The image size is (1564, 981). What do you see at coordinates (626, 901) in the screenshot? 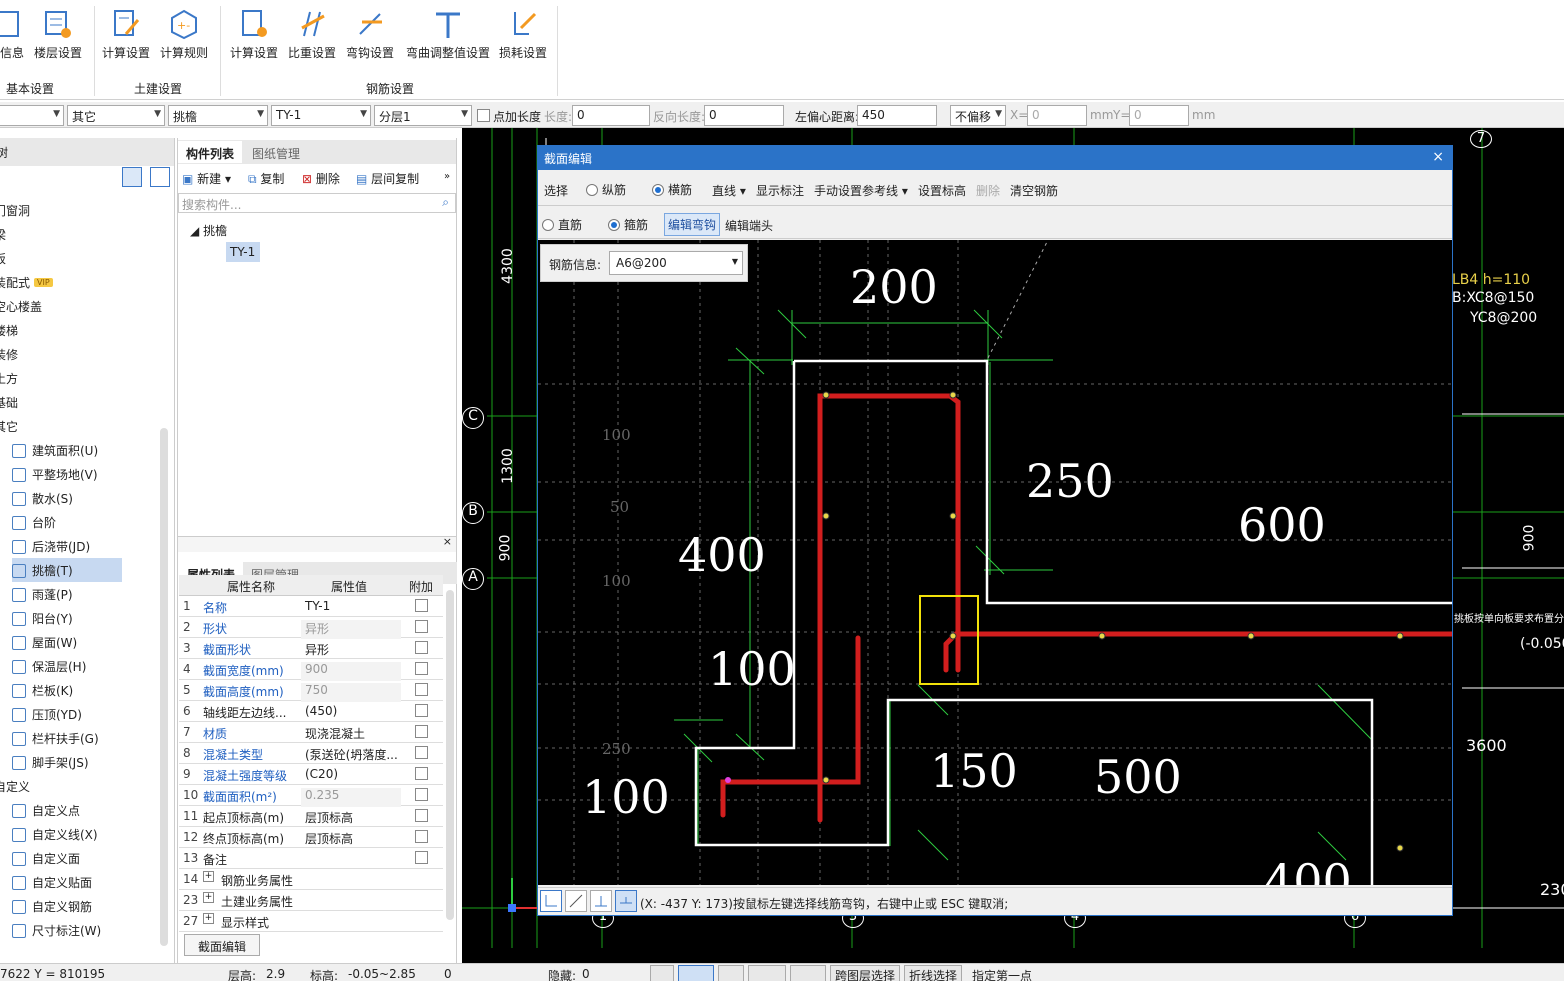
I see `snap-icon` at bounding box center [626, 901].